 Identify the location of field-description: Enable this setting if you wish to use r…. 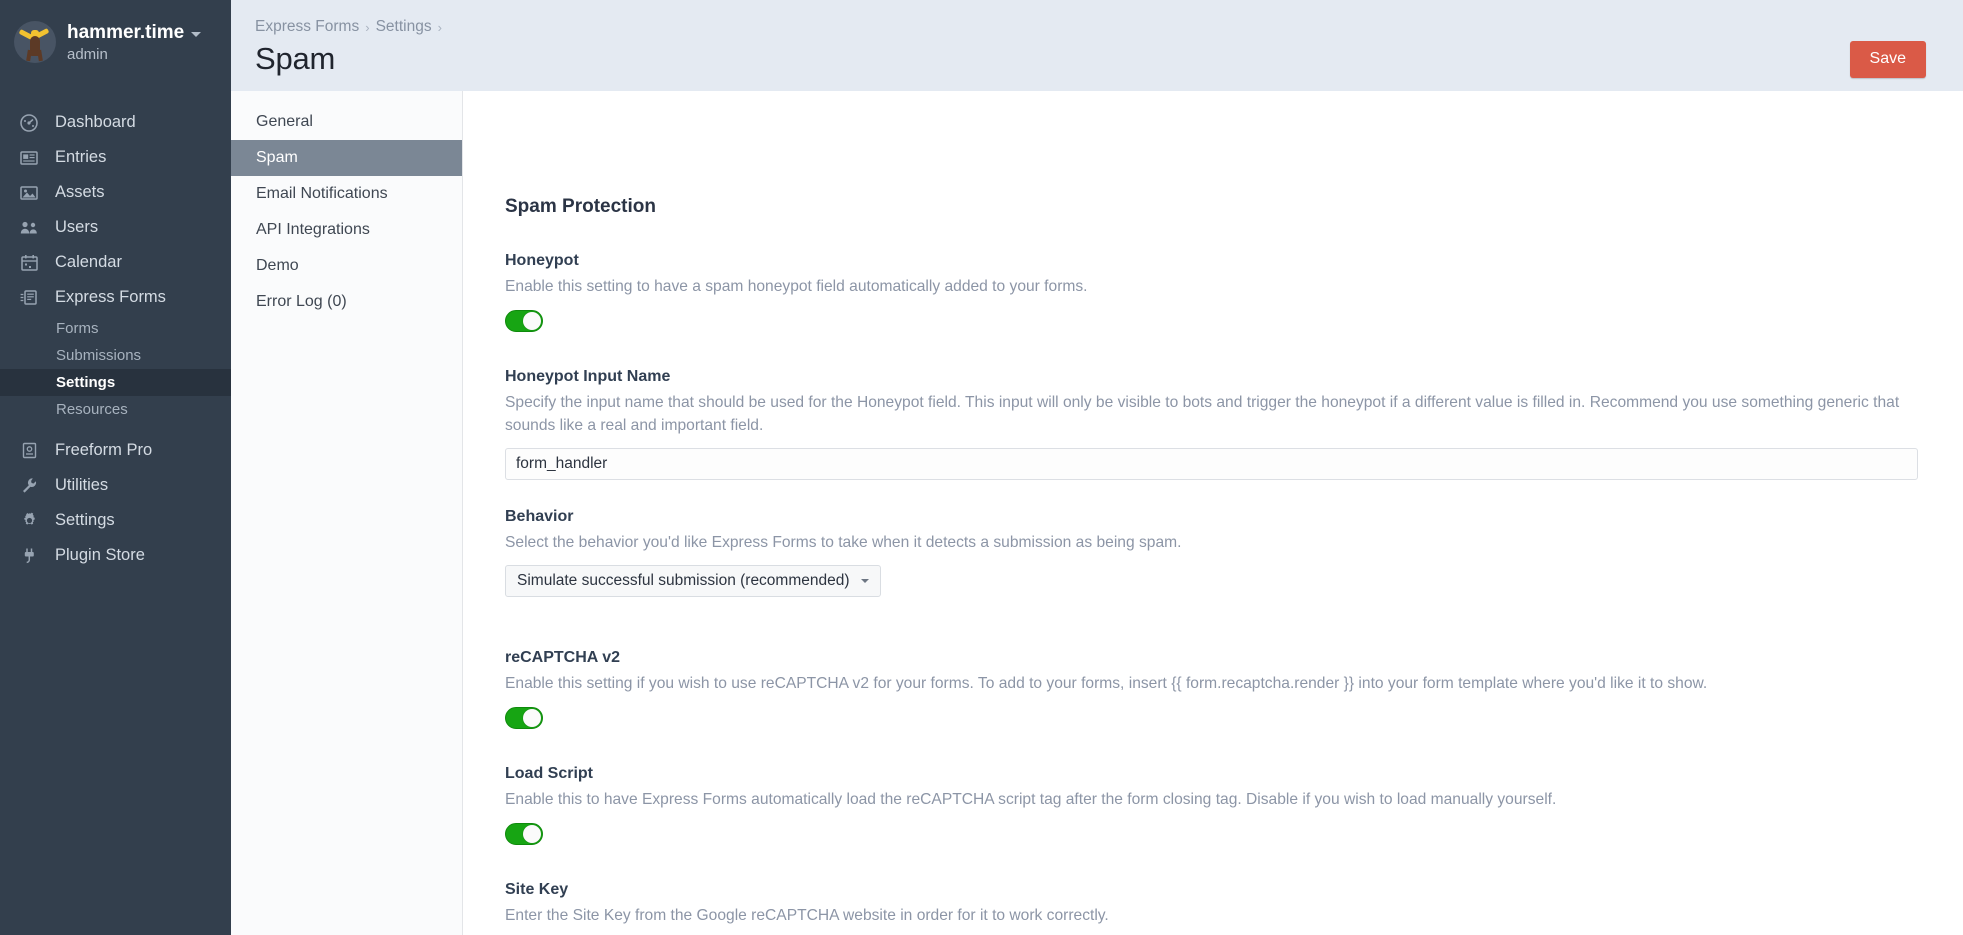
(1106, 683).